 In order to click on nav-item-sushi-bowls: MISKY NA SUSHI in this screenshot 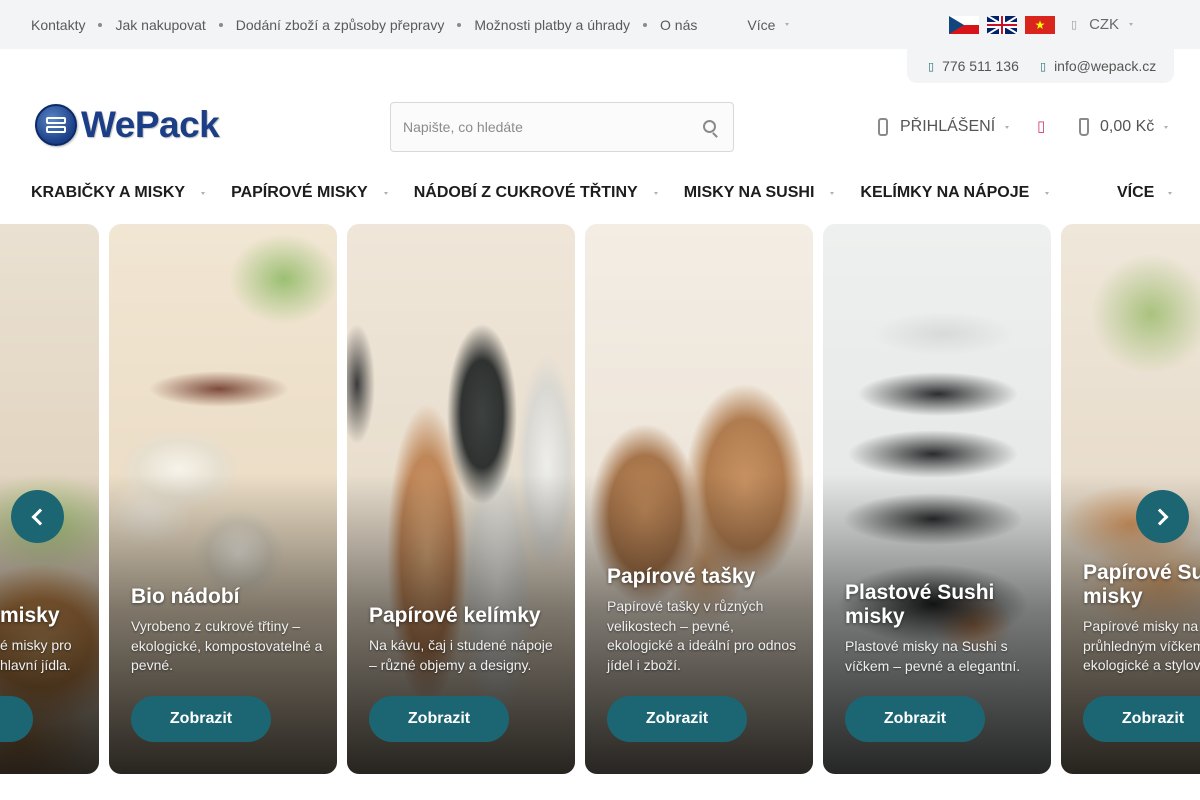, I will do `click(759, 193)`.